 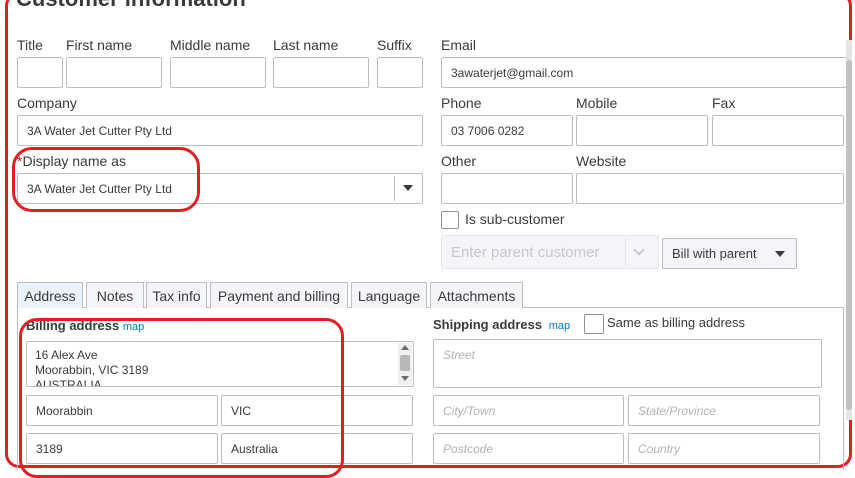 I want to click on other-label: Other, so click(x=459, y=161).